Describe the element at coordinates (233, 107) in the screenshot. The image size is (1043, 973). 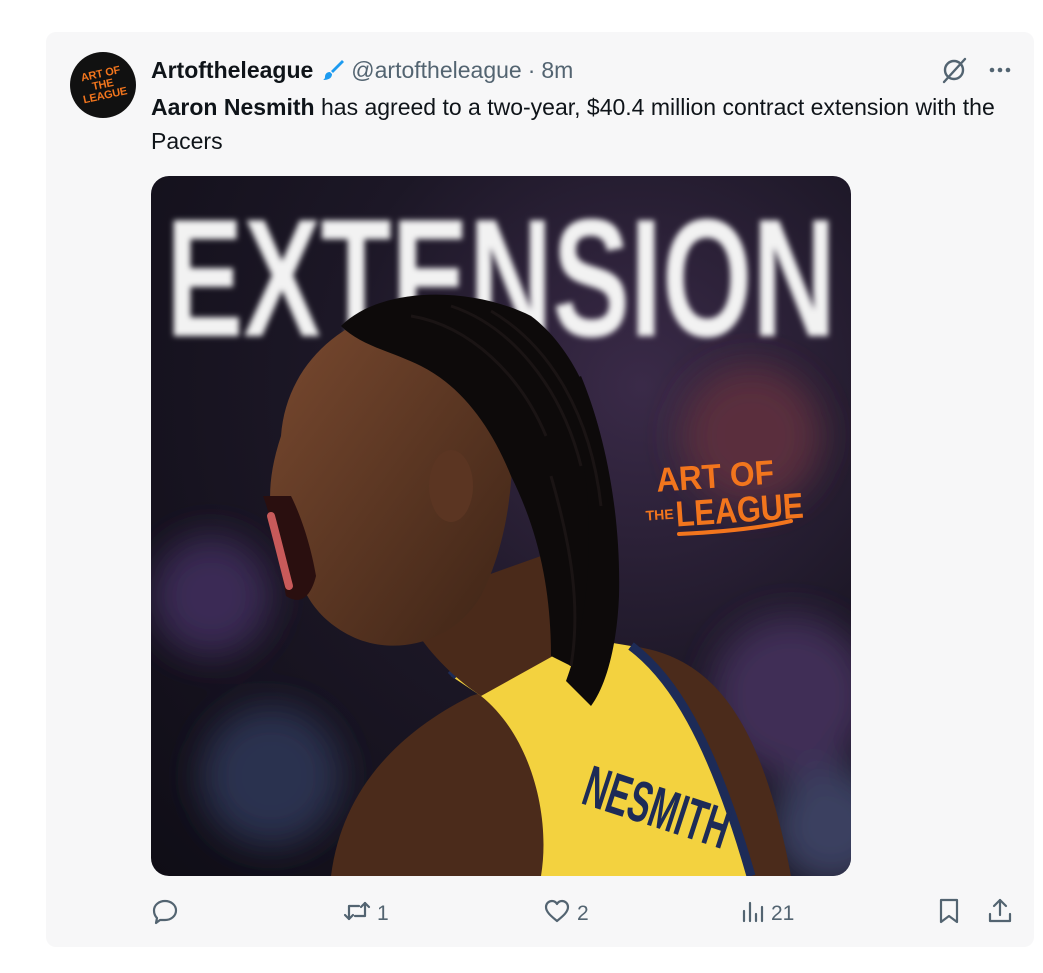
I see `tweet-text-bold: Aaron Nesmith` at that location.